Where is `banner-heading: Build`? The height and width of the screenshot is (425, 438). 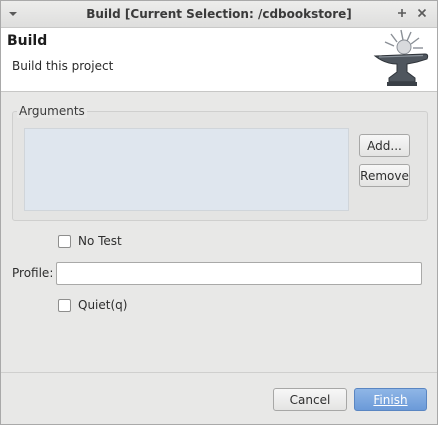
banner-heading: Build is located at coordinates (27, 41).